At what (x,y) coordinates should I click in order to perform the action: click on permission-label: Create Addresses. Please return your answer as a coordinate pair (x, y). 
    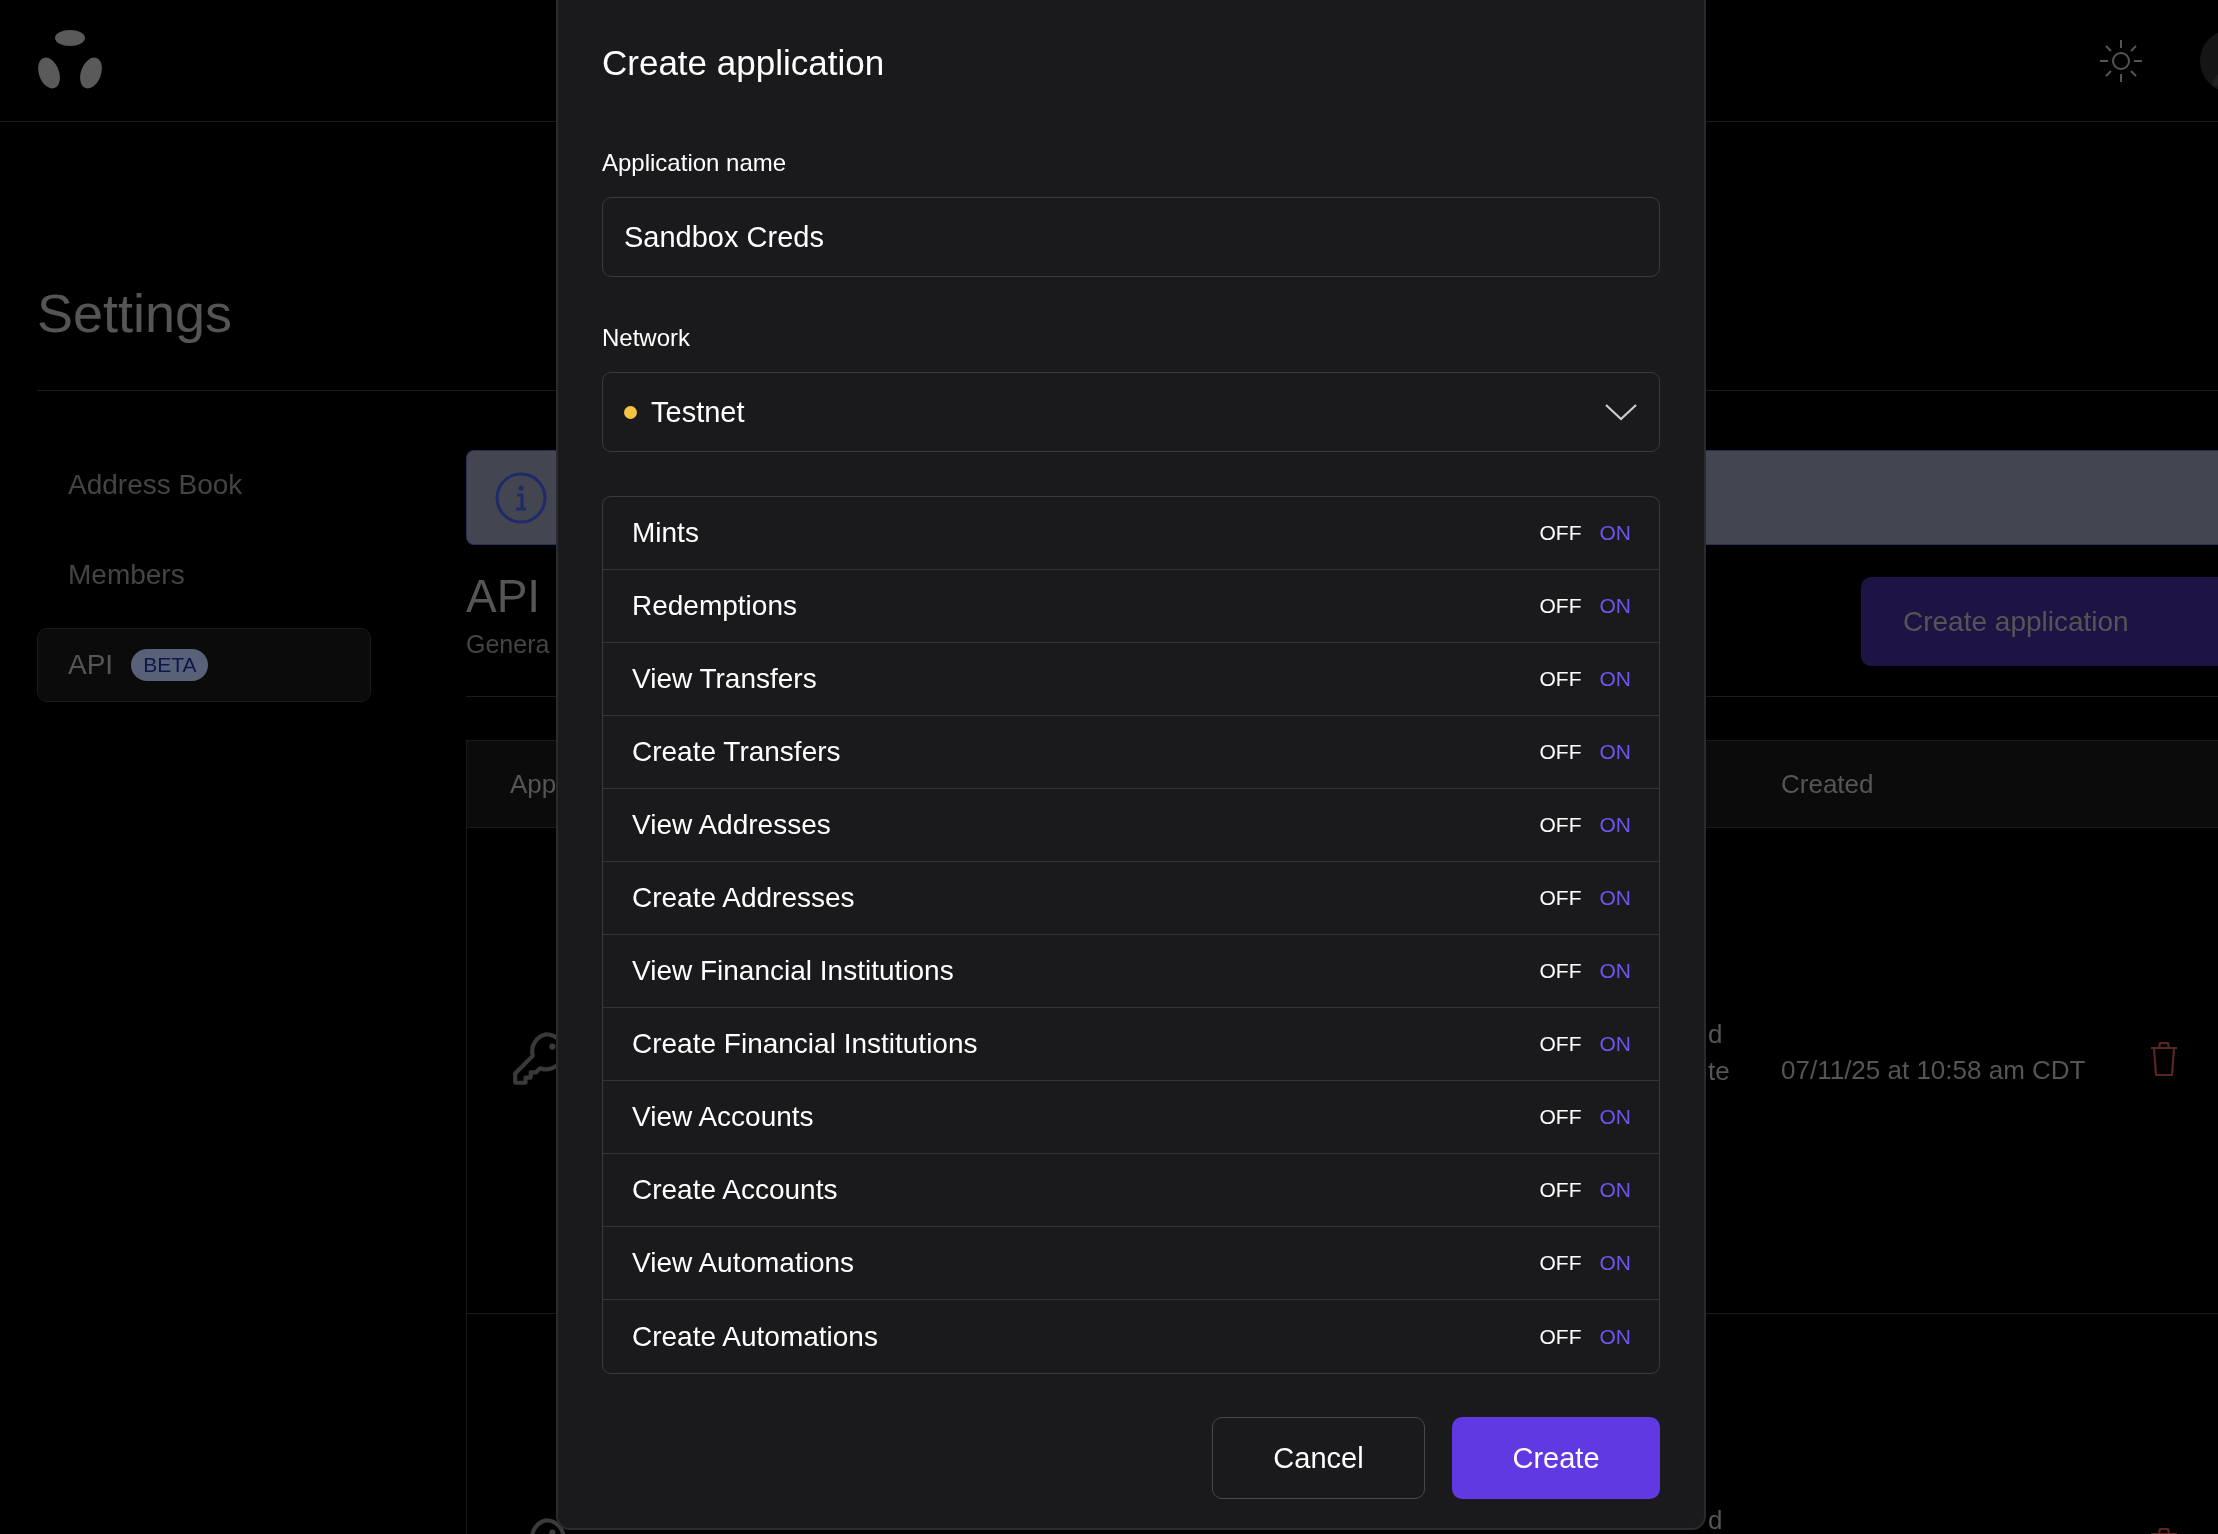
    Looking at the image, I should click on (744, 898).